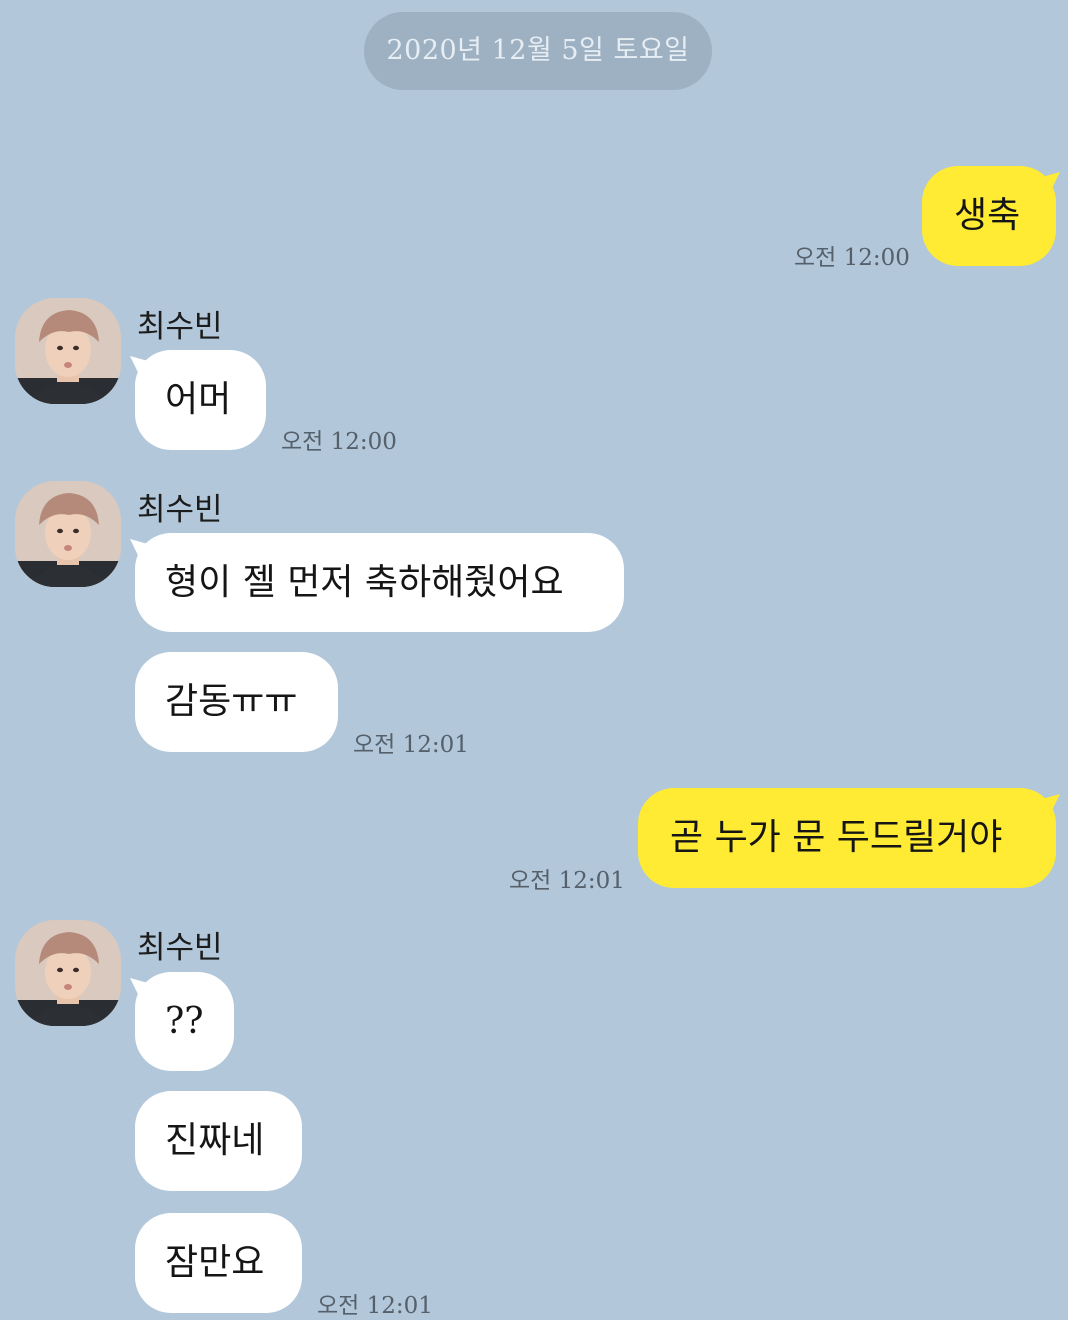 This screenshot has height=1320, width=1068. Describe the element at coordinates (538, 51) in the screenshot. I see `date-separator: 2020년 12월 5일 토요일` at that location.